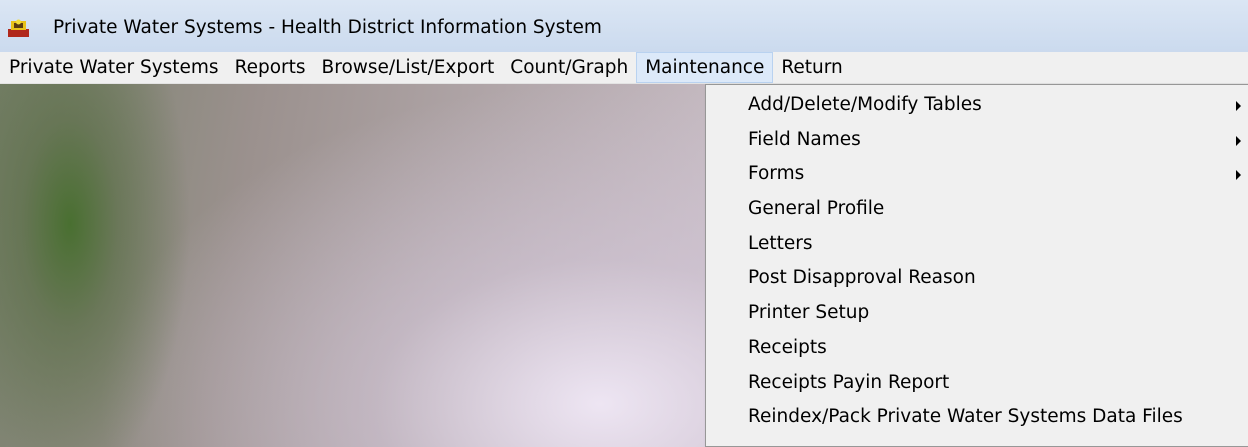  Describe the element at coordinates (816, 209) in the screenshot. I see `menu-item-label: General Profile` at that location.